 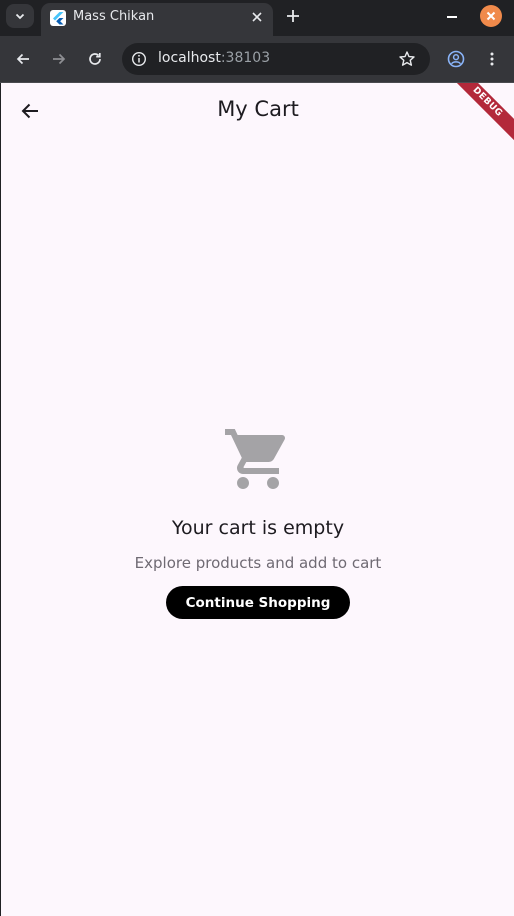 I want to click on arrow-right-icon, so click(x=59, y=59).